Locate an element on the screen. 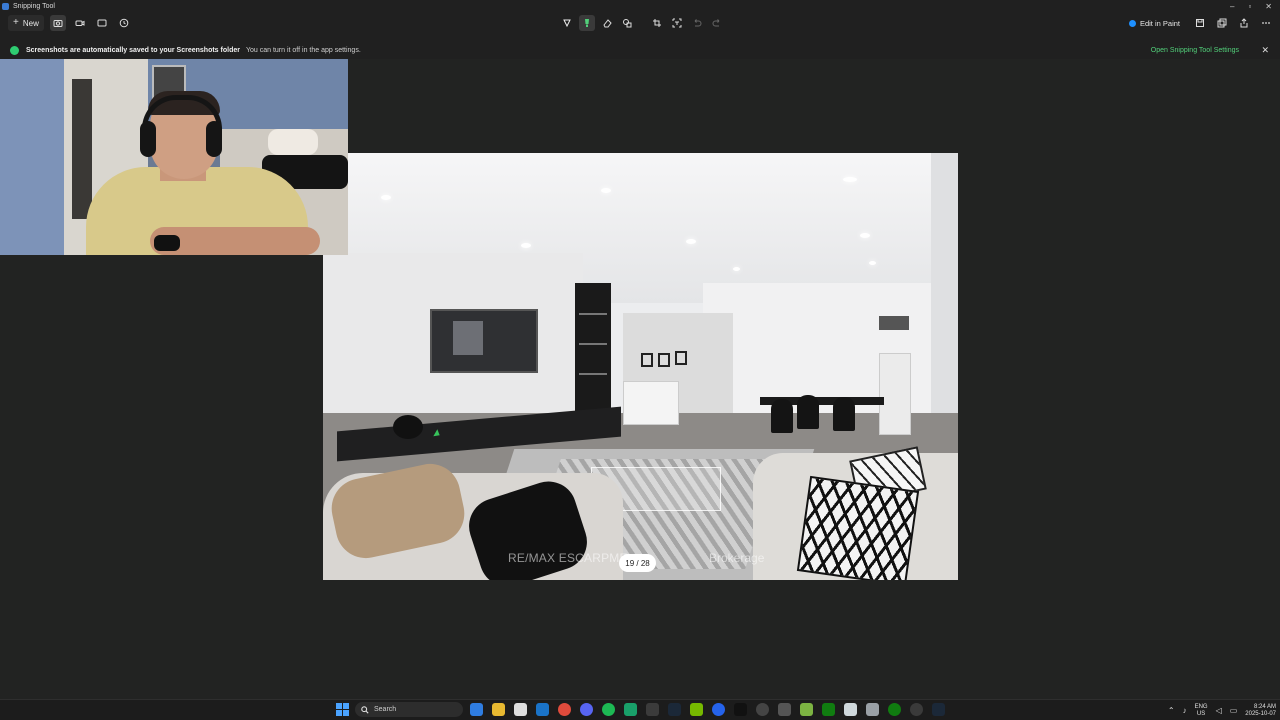 Image resolution: width=1280 pixels, height=720 pixels. chatgpt-icon is located at coordinates (762, 709).